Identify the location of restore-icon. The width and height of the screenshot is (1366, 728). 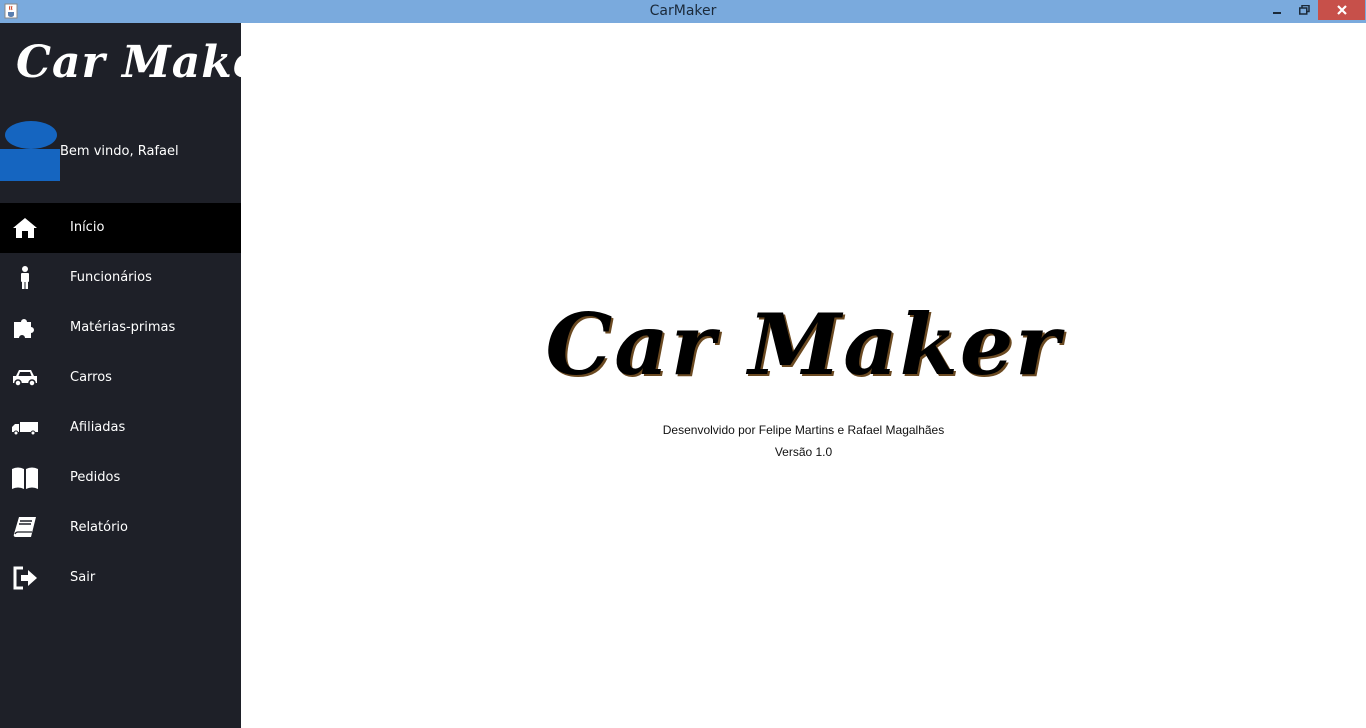
(1304, 10).